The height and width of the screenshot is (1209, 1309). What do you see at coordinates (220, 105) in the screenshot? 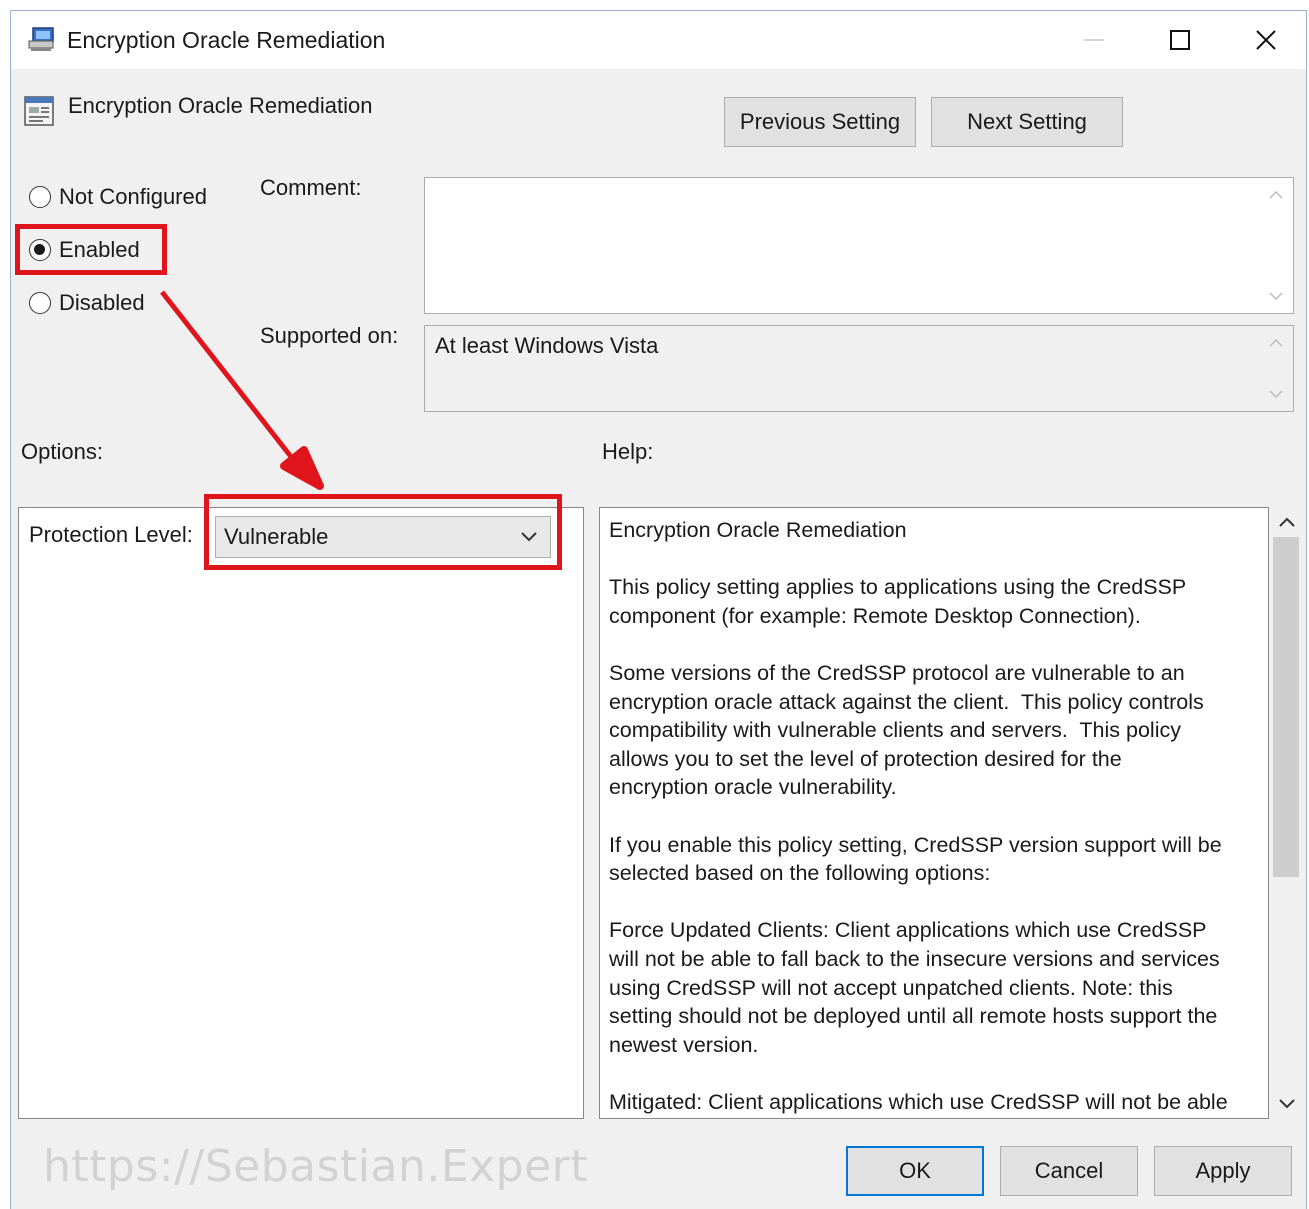
I see `setting-name: Encryption Oracle Remediation` at bounding box center [220, 105].